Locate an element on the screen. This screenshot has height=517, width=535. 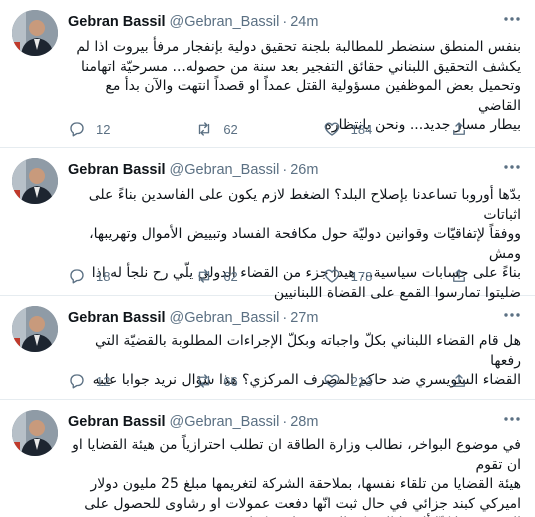
like-count: 184 is located at coordinates (361, 129).